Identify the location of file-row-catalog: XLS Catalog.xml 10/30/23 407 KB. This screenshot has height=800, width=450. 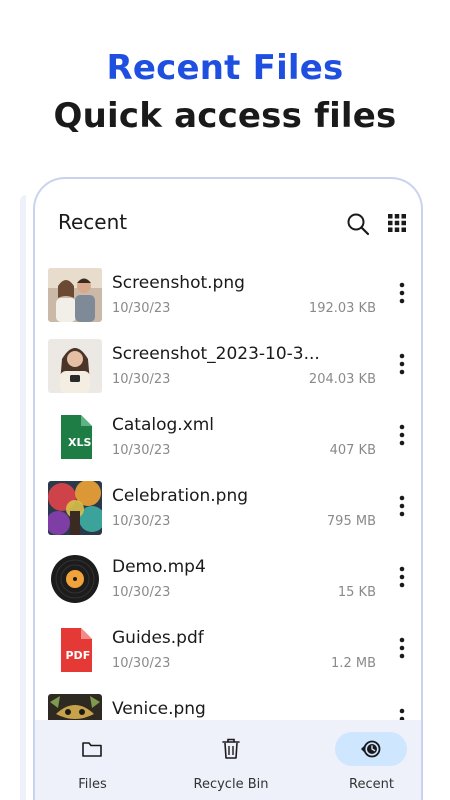
(228, 440).